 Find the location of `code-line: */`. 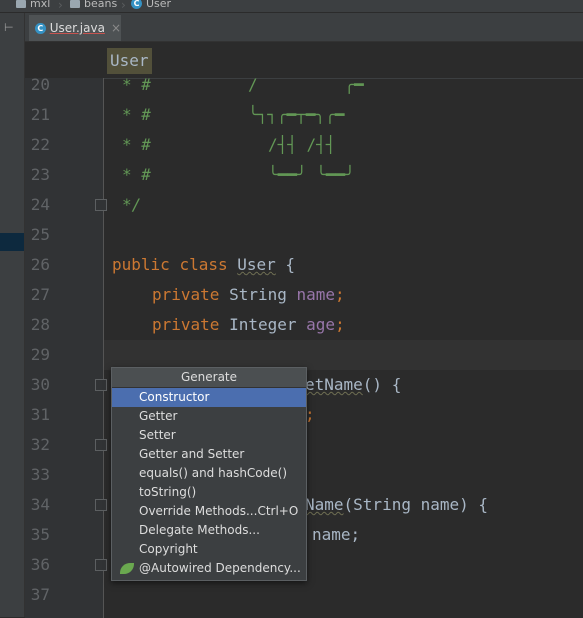

code-line: */ is located at coordinates (131, 205).